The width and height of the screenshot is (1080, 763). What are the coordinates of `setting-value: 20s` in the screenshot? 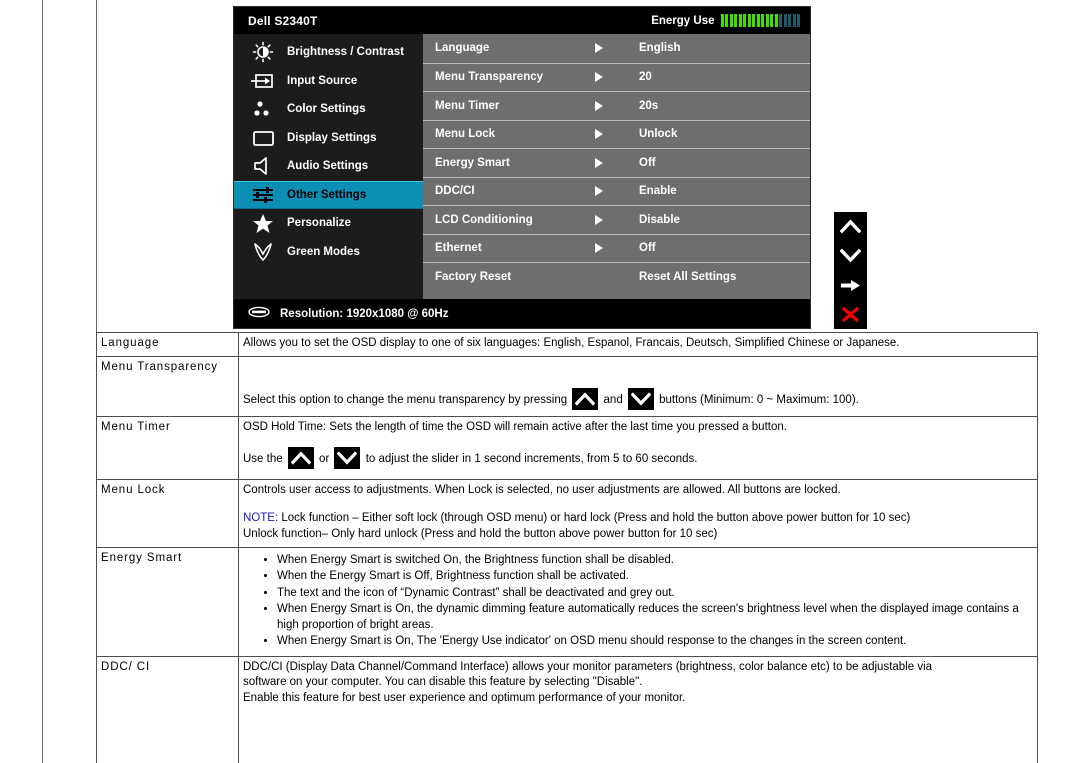 It's located at (649, 105).